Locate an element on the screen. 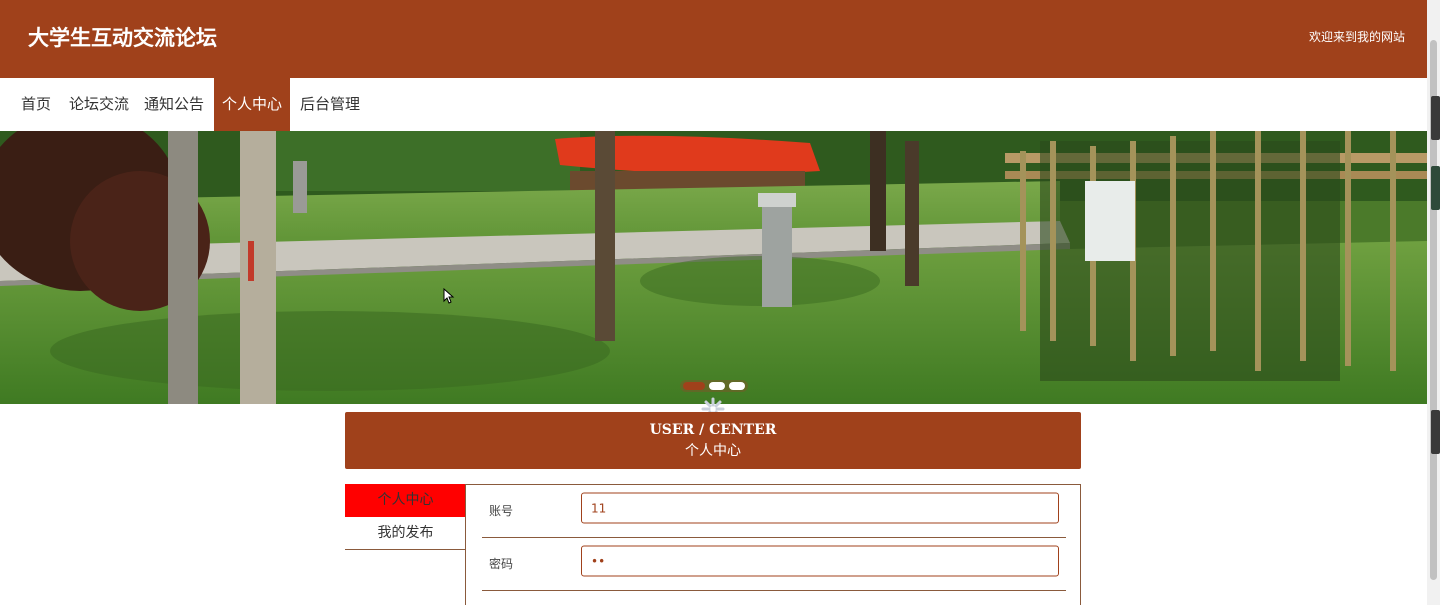 This screenshot has width=1440, height=605. site-header: 大学生互动交流论坛 欢迎来到我的网站 is located at coordinates (713, 39).